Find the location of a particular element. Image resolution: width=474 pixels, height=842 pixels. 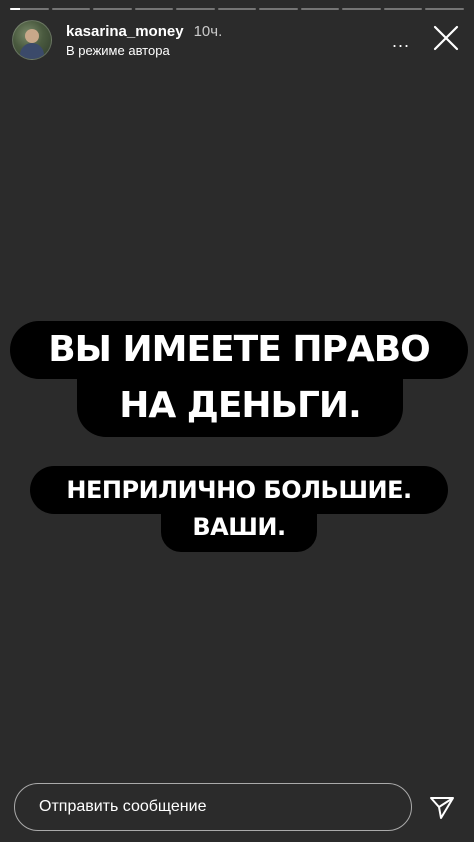

user-info: kasarina_money 10ч. В режиме автора is located at coordinates (144, 40).